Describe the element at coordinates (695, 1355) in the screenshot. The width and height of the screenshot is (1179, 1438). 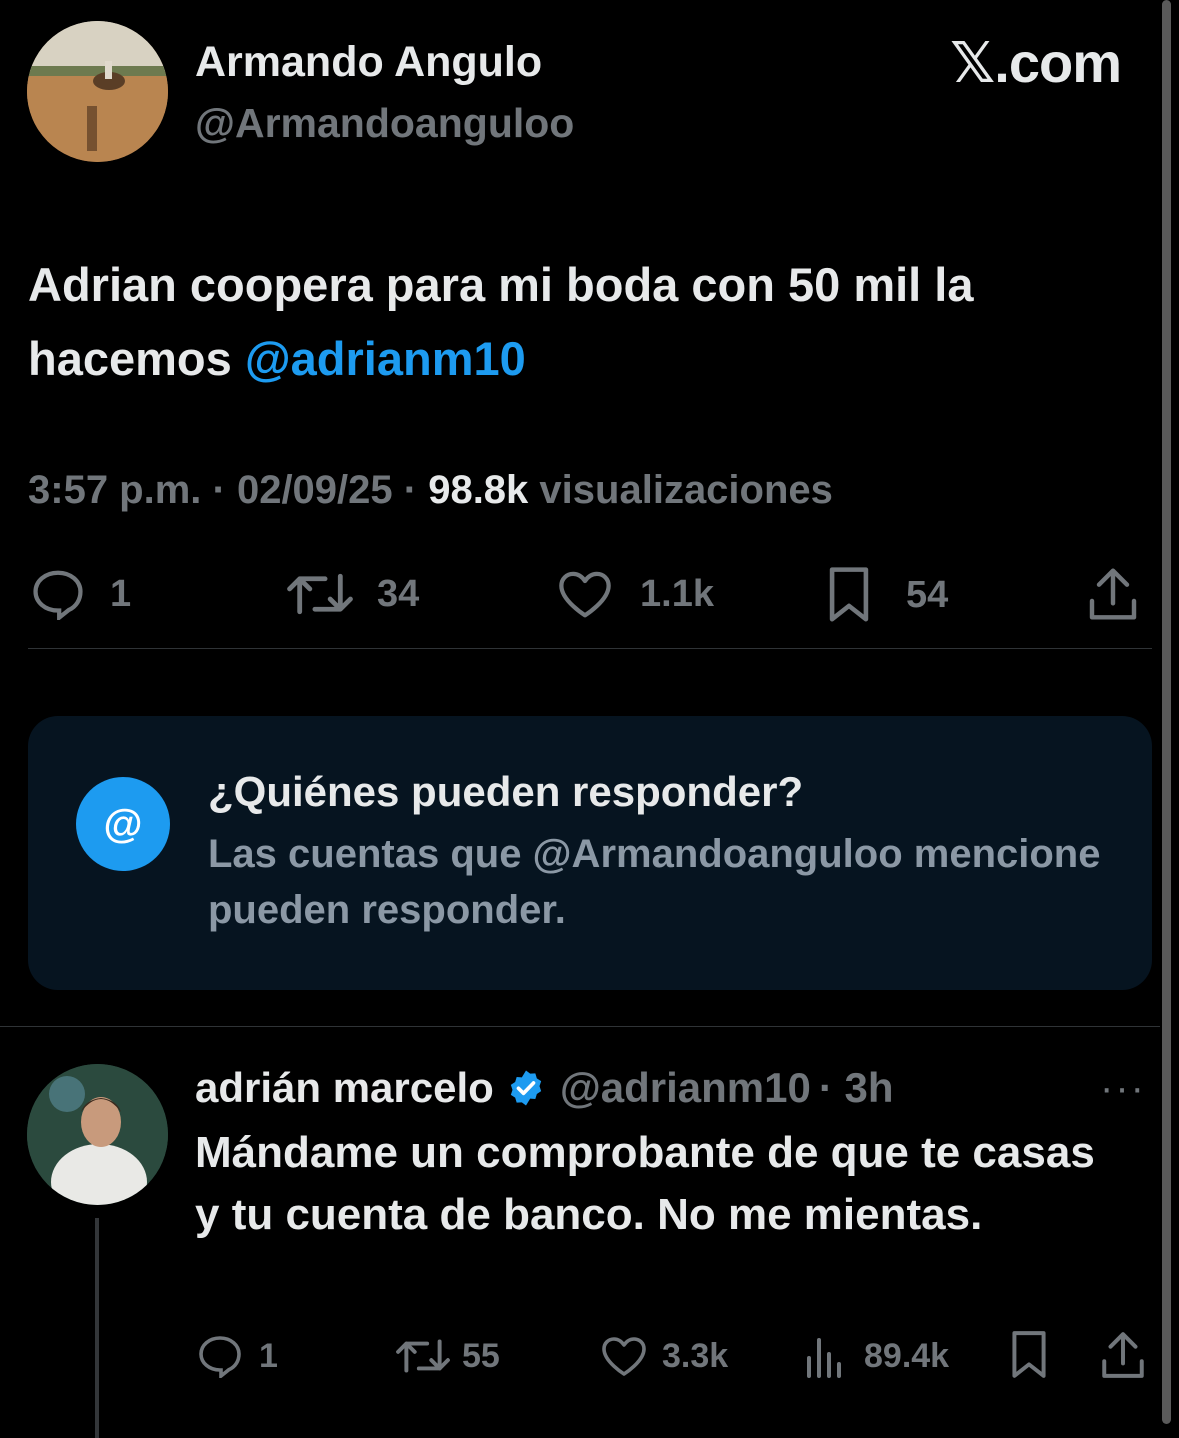
I see `reply-like-count: 3.3k` at that location.